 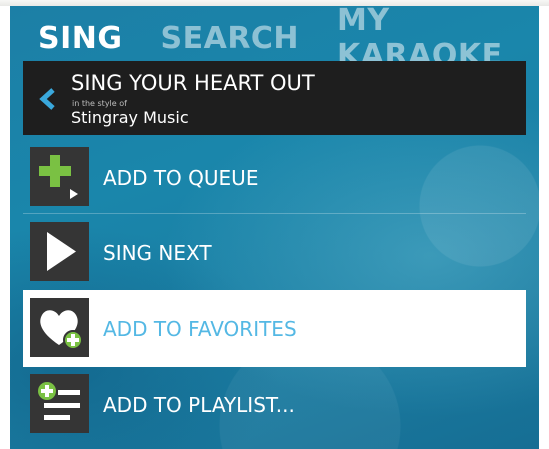 I want to click on tab-search: SEARCH, so click(x=230, y=38).